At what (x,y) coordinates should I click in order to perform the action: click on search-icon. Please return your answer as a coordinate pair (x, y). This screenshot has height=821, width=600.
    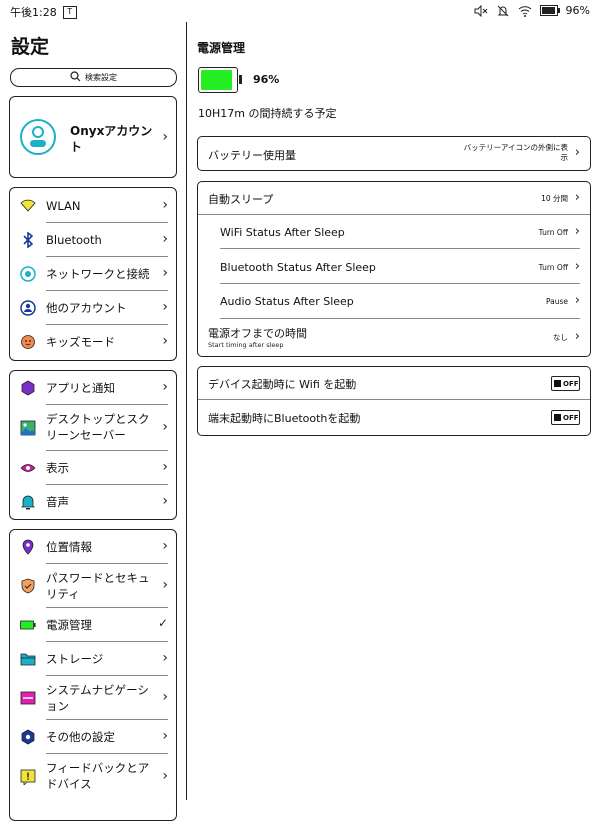
    Looking at the image, I should click on (75, 77).